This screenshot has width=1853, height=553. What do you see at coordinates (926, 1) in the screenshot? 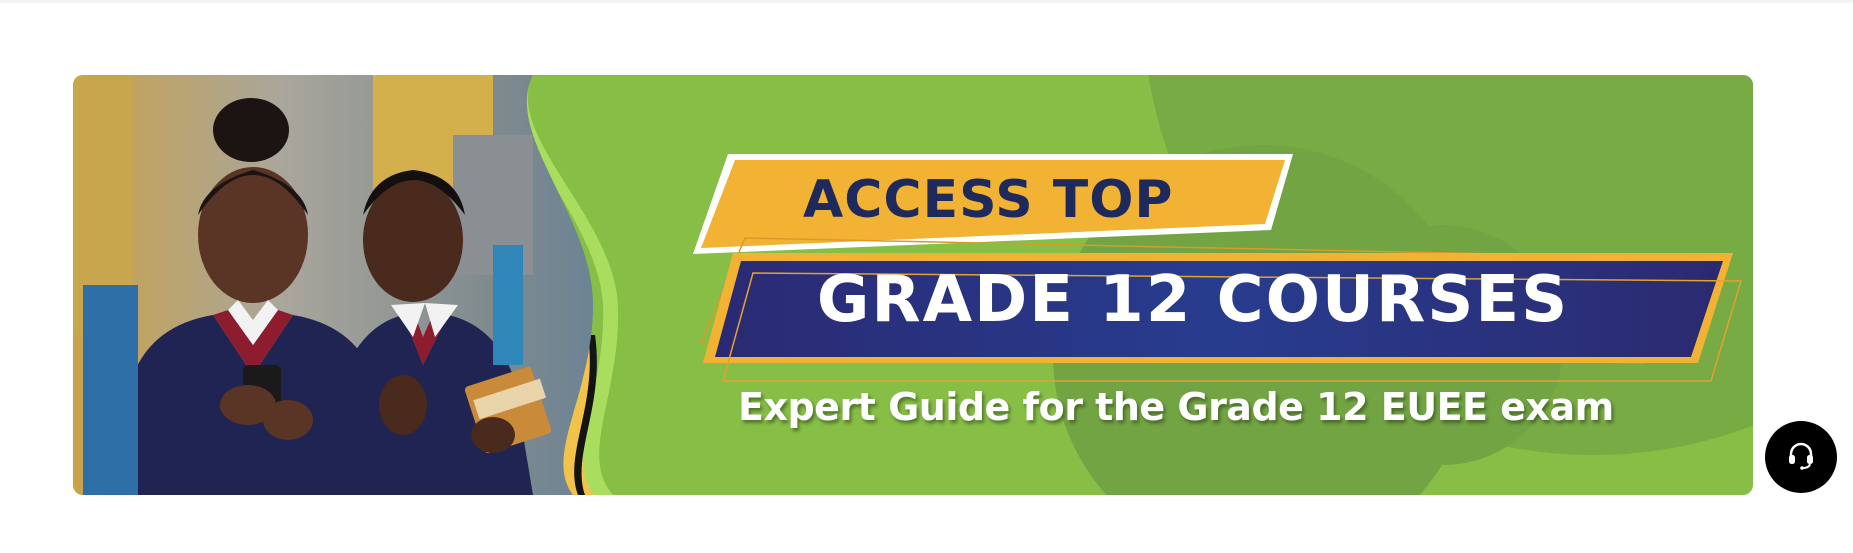
I see `top-divider` at bounding box center [926, 1].